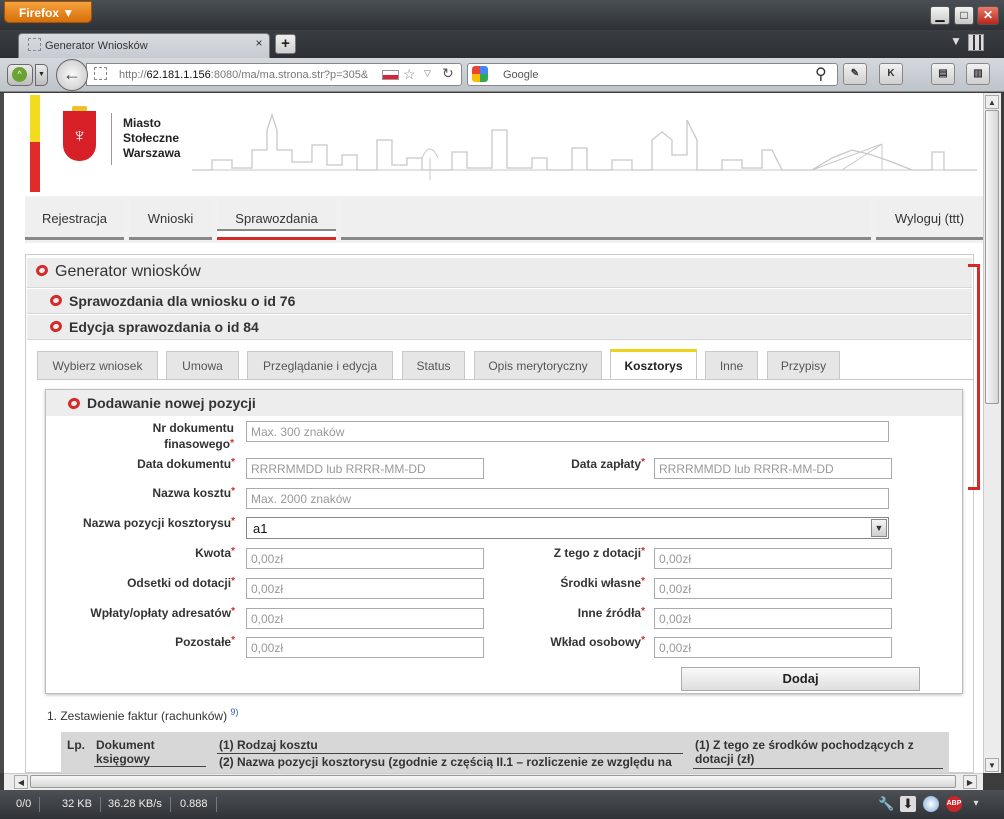 Image resolution: width=1004 pixels, height=819 pixels. Describe the element at coordinates (171, 403) in the screenshot. I see `form-title: Dodawanie nowej pozycji` at that location.